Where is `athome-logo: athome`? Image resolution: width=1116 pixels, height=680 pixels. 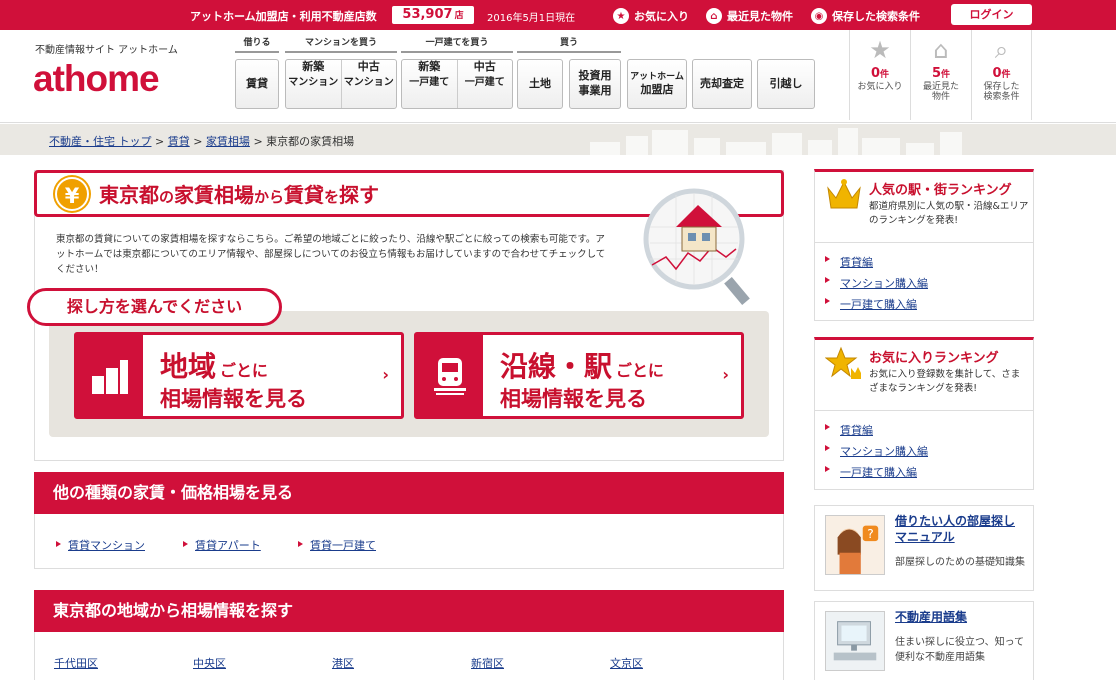 athome-logo: athome is located at coordinates (96, 79).